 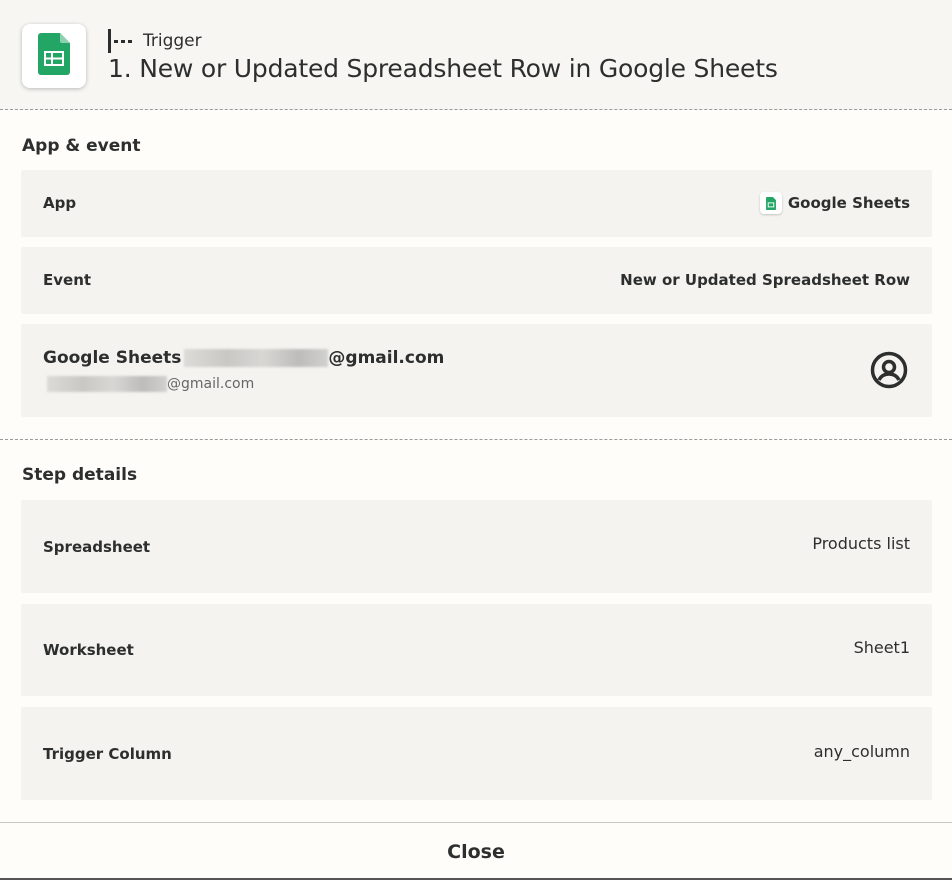 I want to click on event-label: Event, so click(x=67, y=280).